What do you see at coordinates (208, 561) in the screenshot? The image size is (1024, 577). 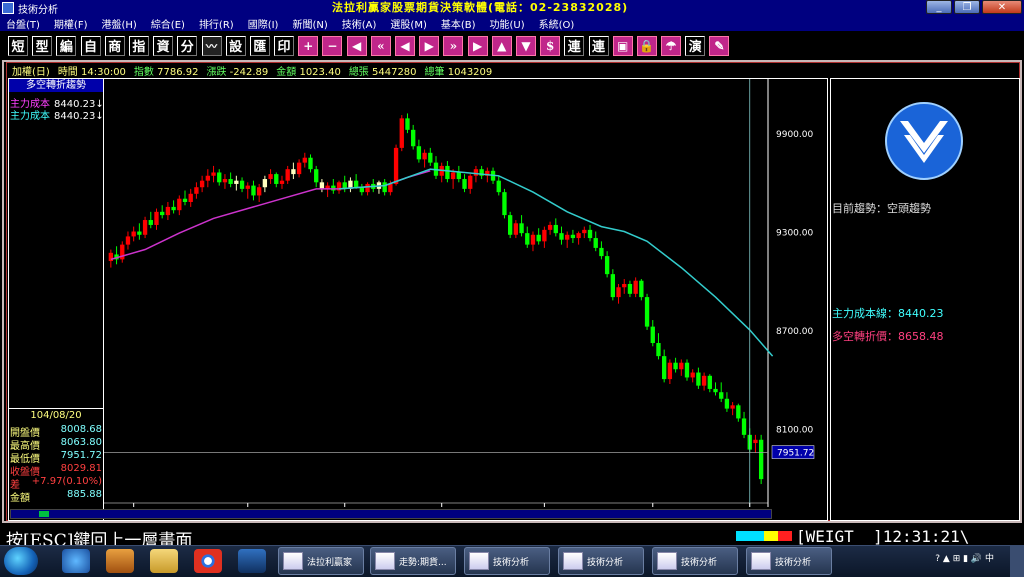 I see `chrome-icon` at bounding box center [208, 561].